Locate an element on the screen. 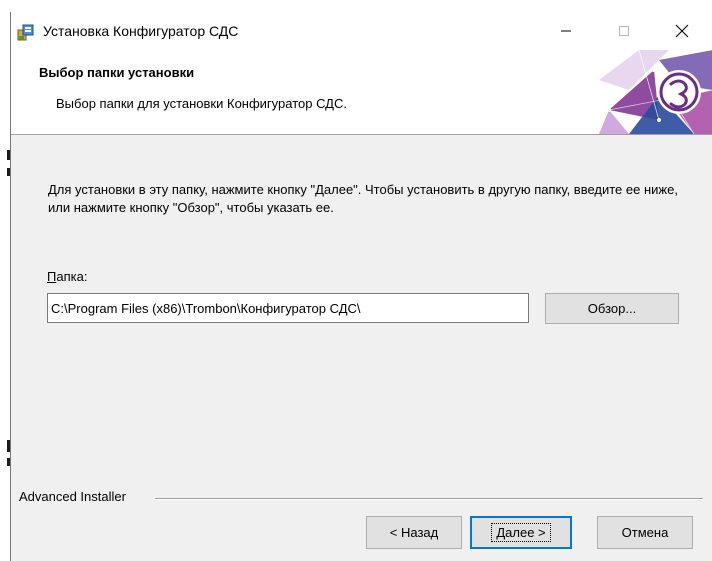 This screenshot has height=561, width=712. installer-app-icon is located at coordinates (25, 32).